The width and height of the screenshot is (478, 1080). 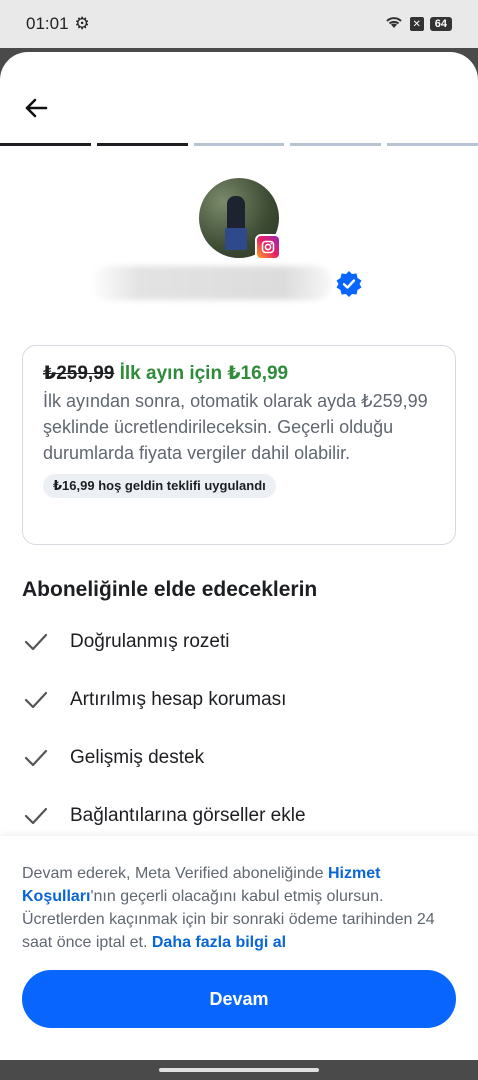 I want to click on clock: 01:01, so click(x=47, y=23).